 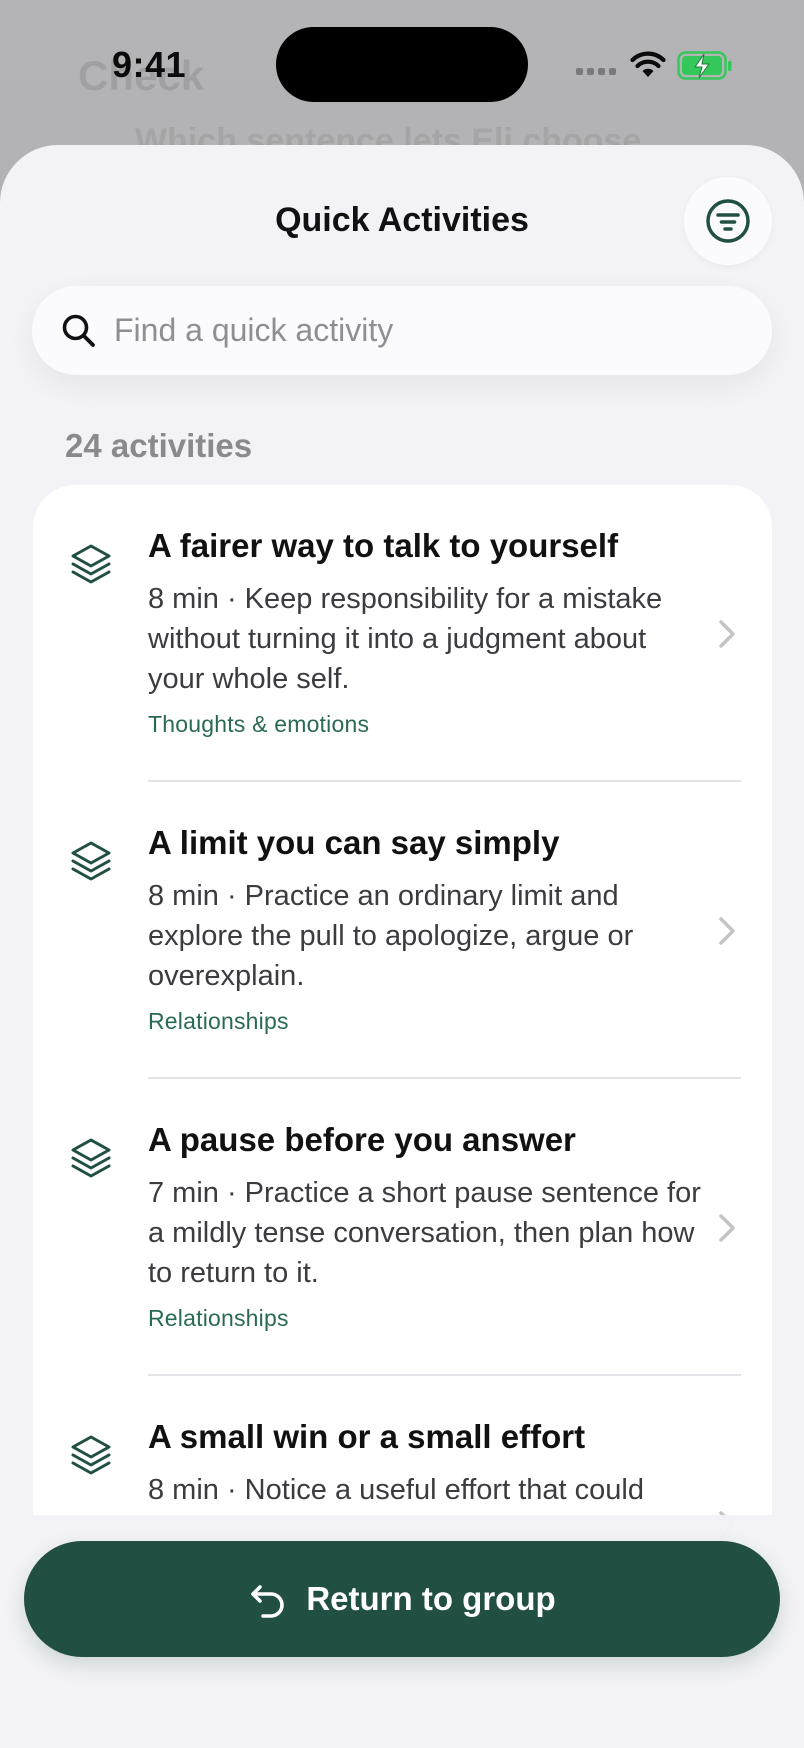 What do you see at coordinates (414, 330) in the screenshot?
I see `search-input` at bounding box center [414, 330].